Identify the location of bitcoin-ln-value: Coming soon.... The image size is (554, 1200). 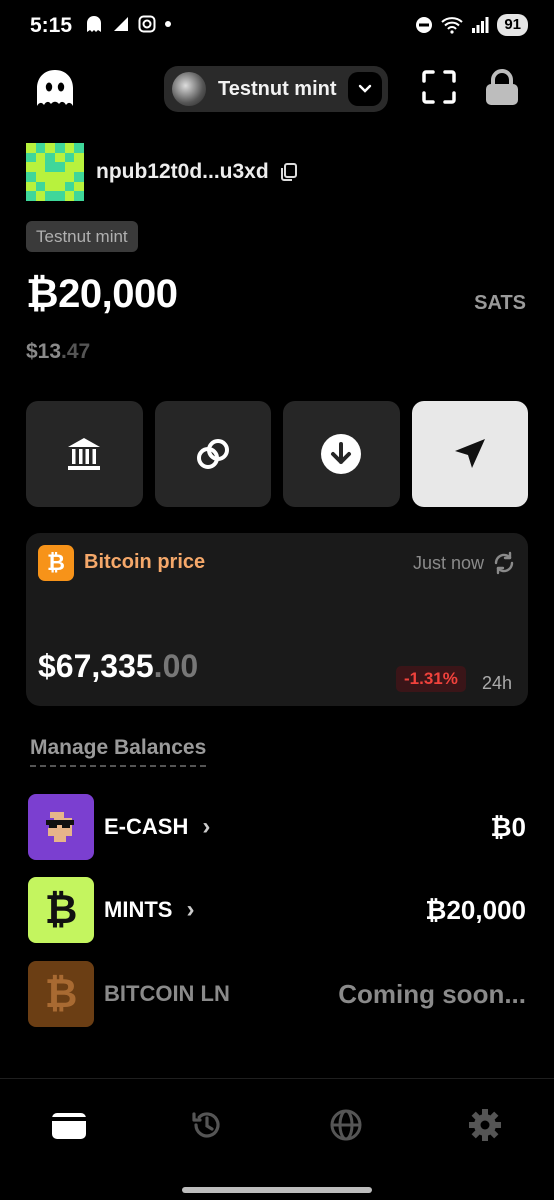
(432, 993).